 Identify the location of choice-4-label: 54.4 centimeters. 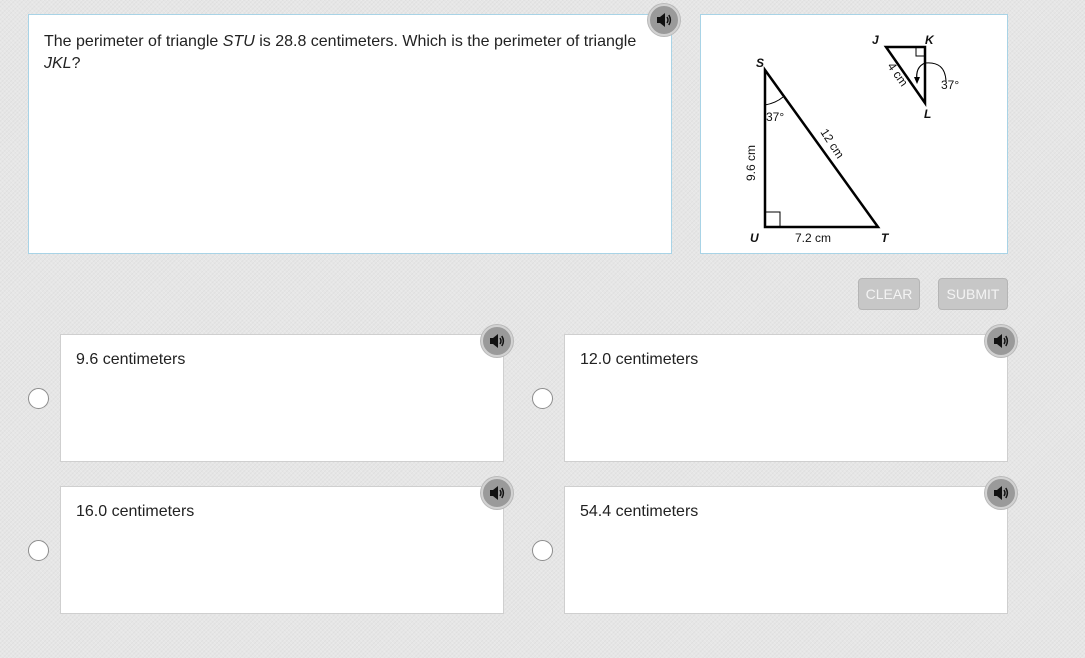
(639, 511).